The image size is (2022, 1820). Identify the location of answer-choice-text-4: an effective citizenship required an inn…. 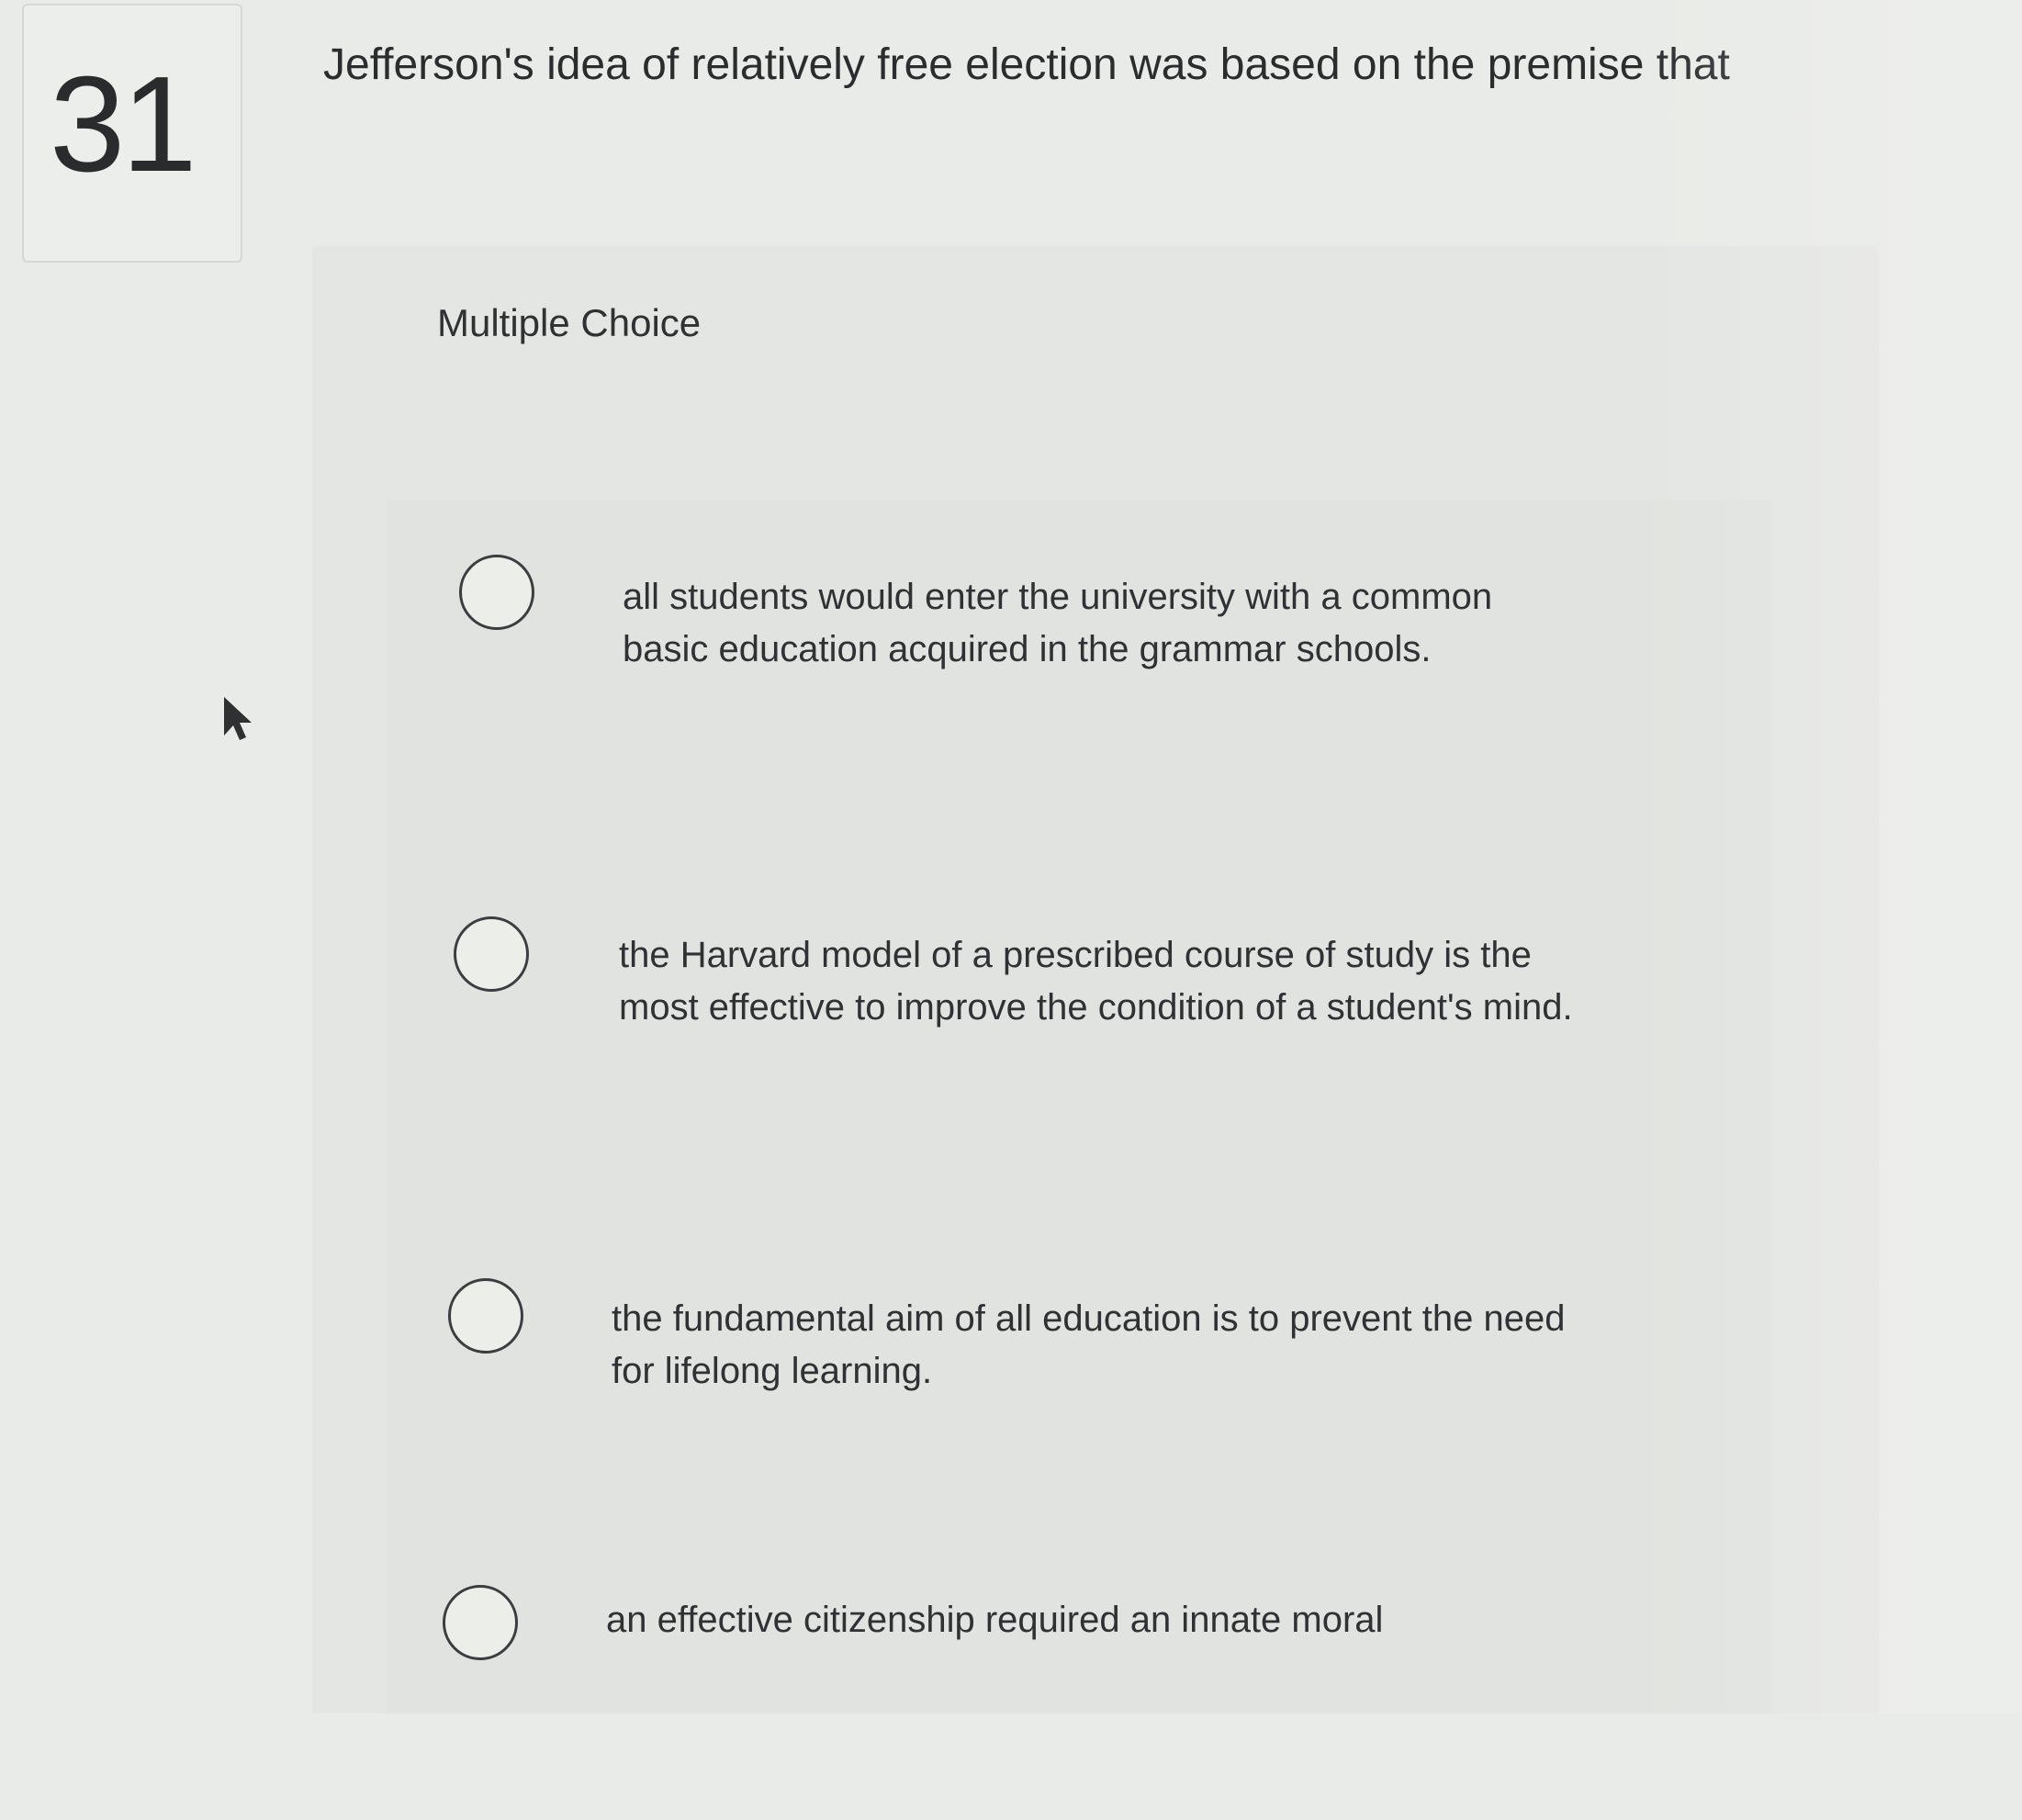
(995, 1620).